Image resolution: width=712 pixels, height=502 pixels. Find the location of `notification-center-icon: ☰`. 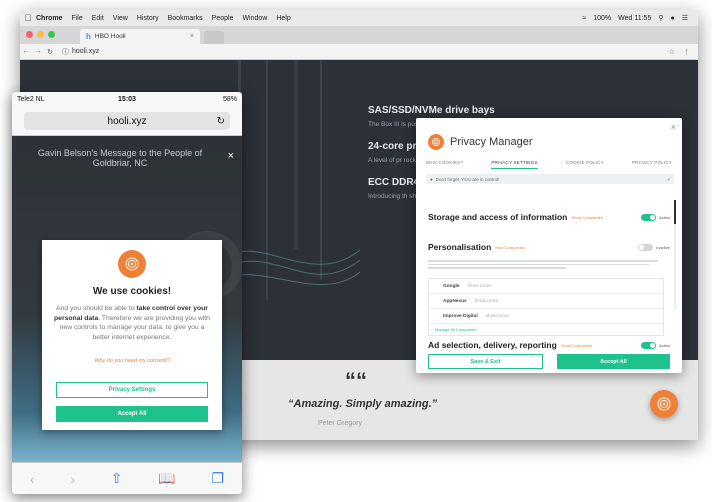

notification-center-icon: ☰ is located at coordinates (685, 18).